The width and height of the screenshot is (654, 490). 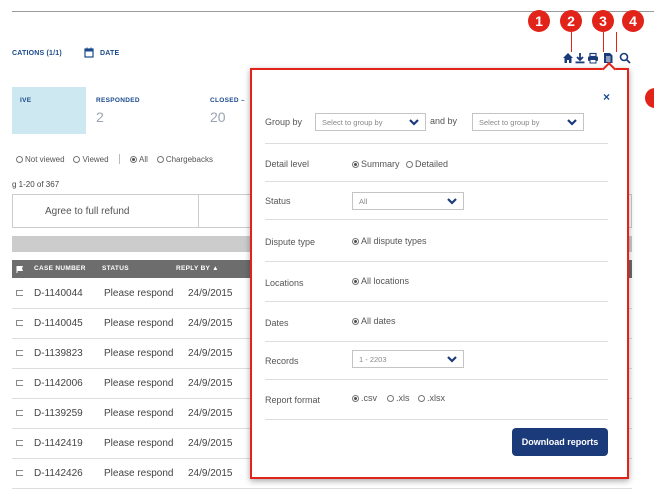 What do you see at coordinates (364, 398) in the screenshot?
I see `format-csv-radio: .csv` at bounding box center [364, 398].